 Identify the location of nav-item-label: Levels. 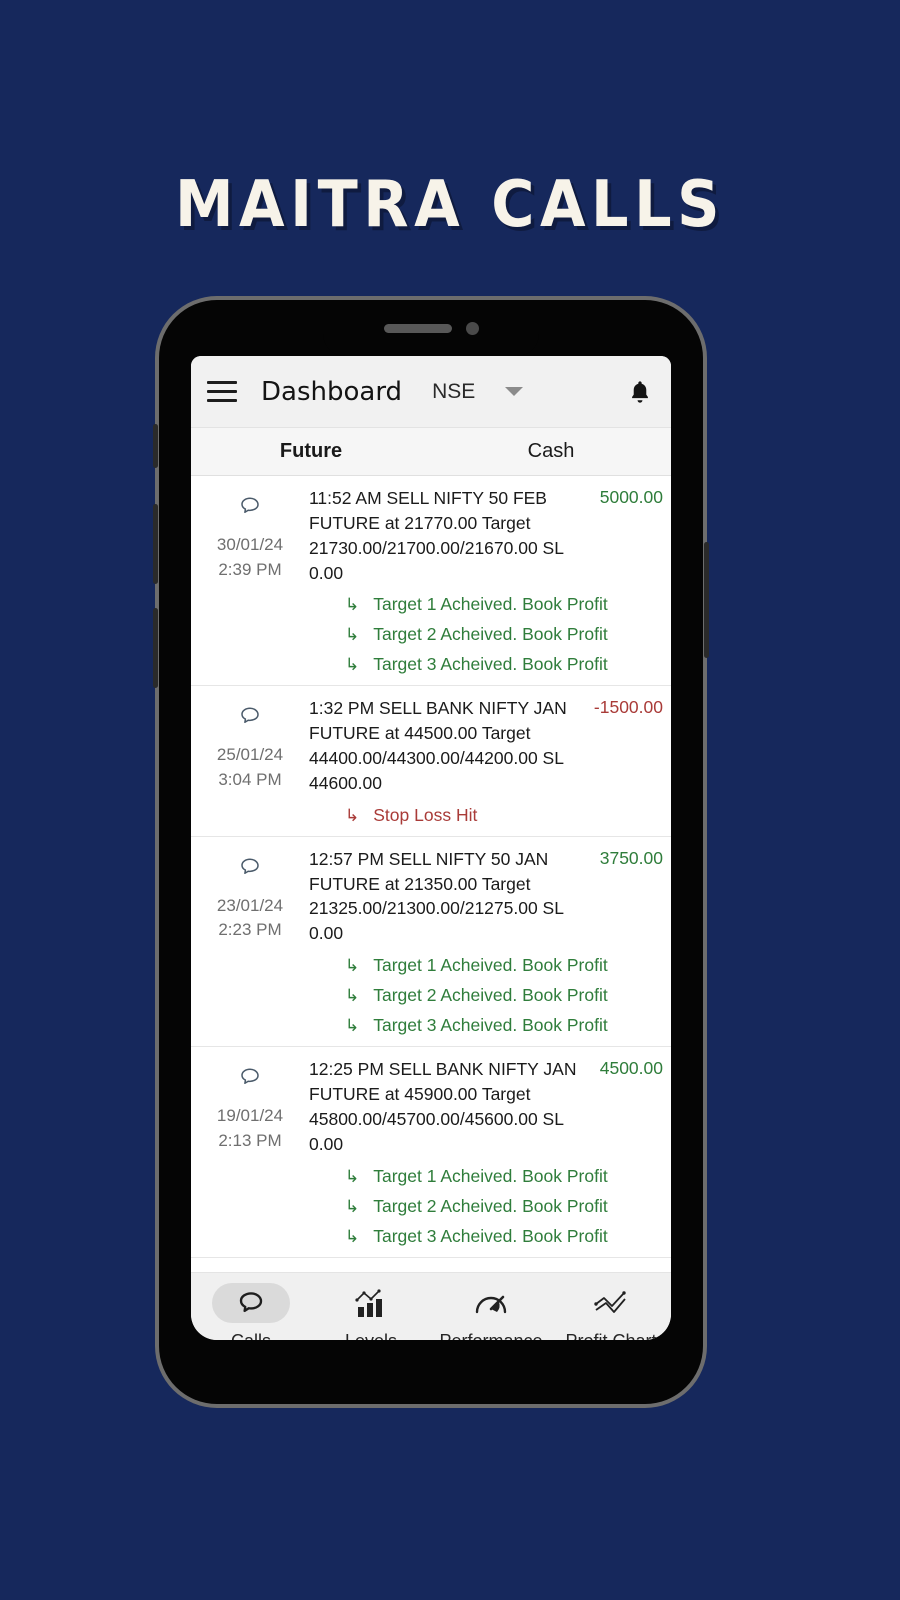
(371, 1335).